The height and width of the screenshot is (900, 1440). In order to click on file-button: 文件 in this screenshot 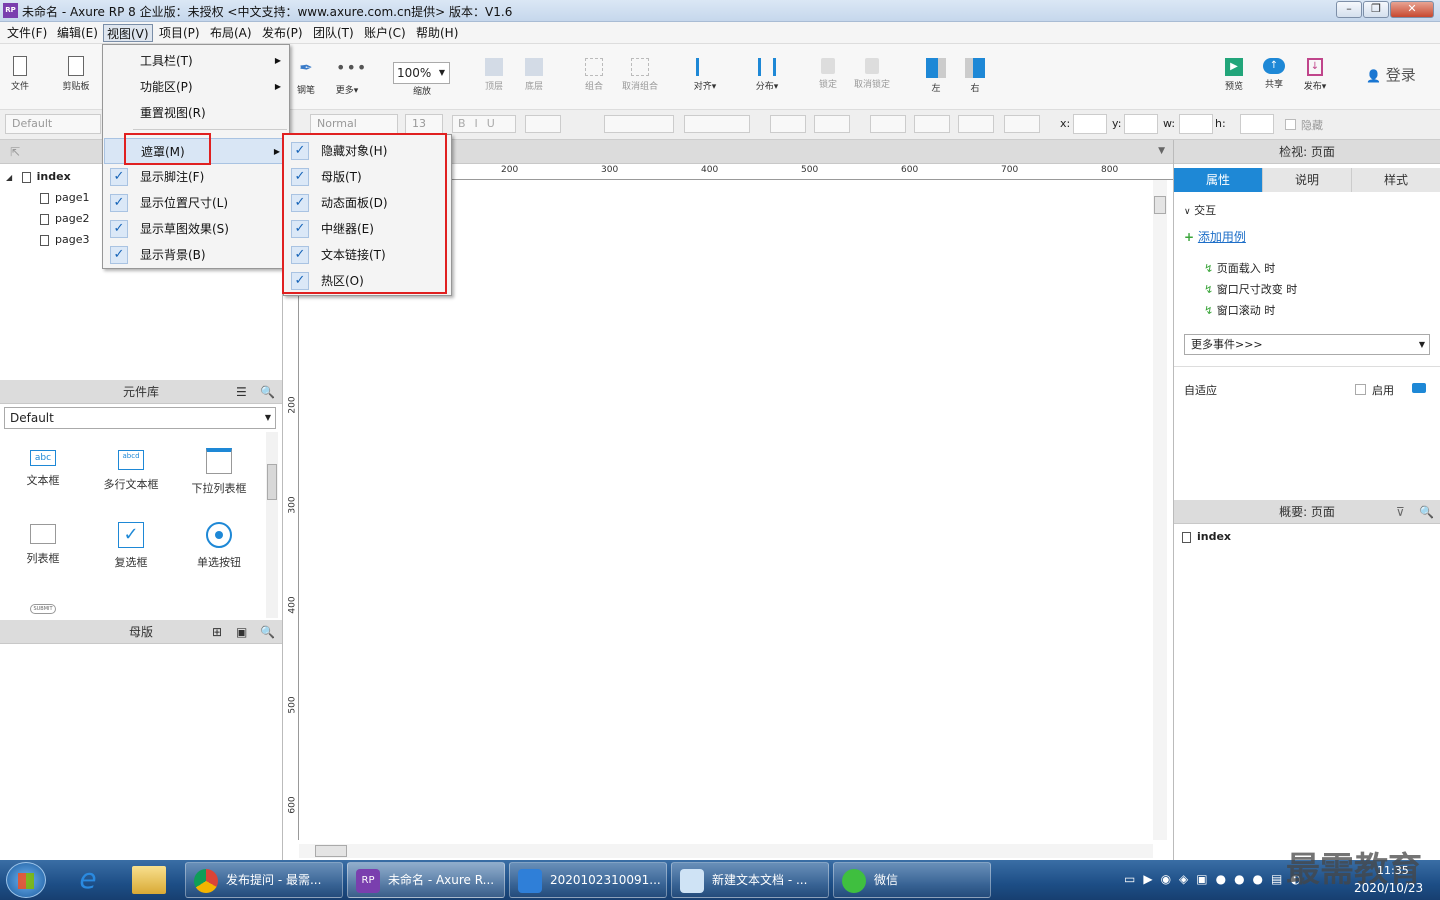, I will do `click(20, 81)`.